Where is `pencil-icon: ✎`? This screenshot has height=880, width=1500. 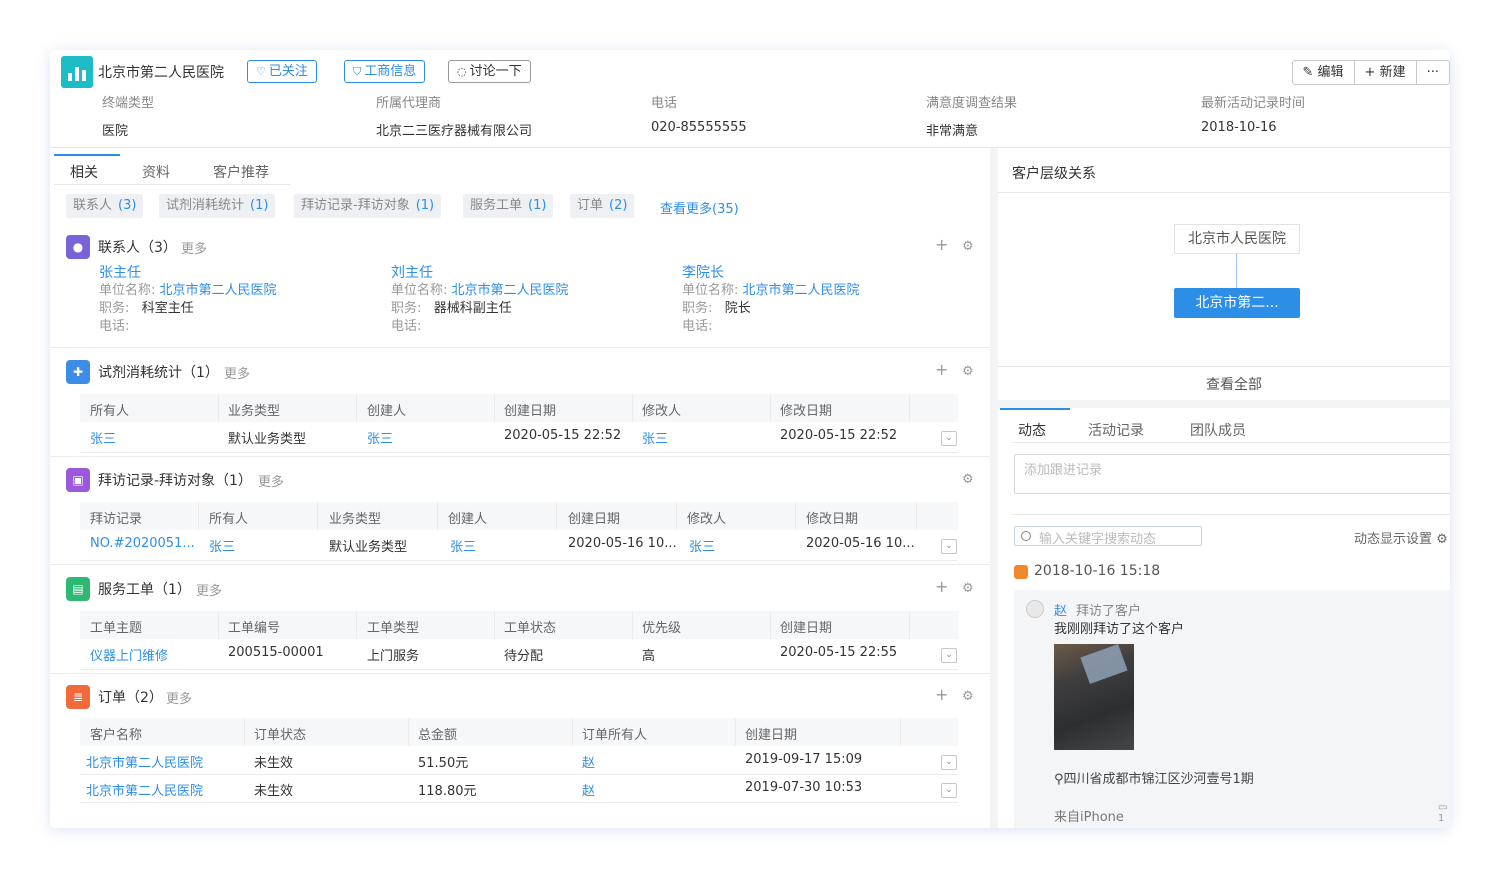 pencil-icon: ✎ is located at coordinates (1310, 72).